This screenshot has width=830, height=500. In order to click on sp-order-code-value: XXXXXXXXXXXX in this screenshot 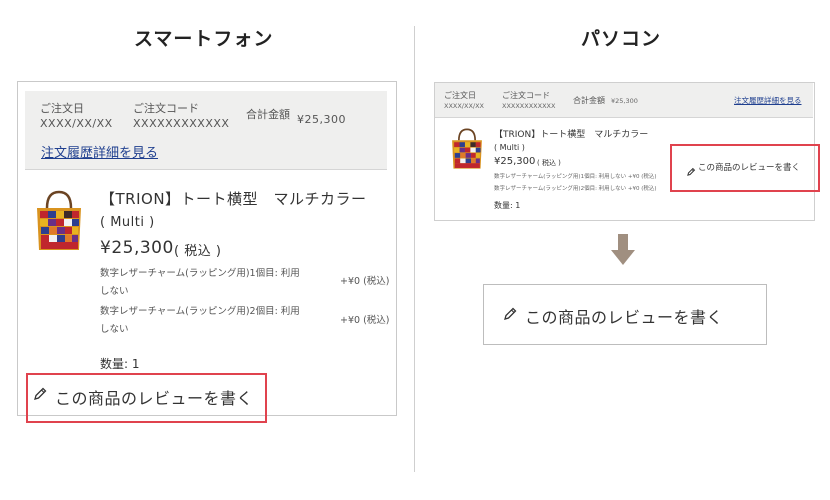, I will do `click(181, 123)`.